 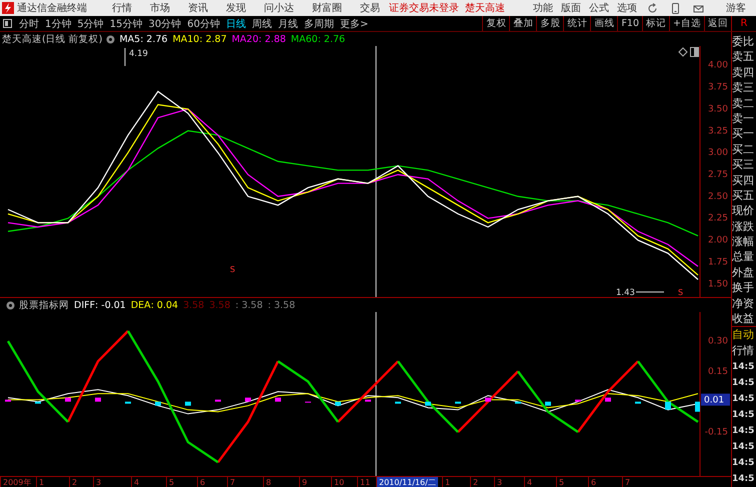 What do you see at coordinates (718, 109) in the screenshot?
I see `axis-tick-label: 3.50` at bounding box center [718, 109].